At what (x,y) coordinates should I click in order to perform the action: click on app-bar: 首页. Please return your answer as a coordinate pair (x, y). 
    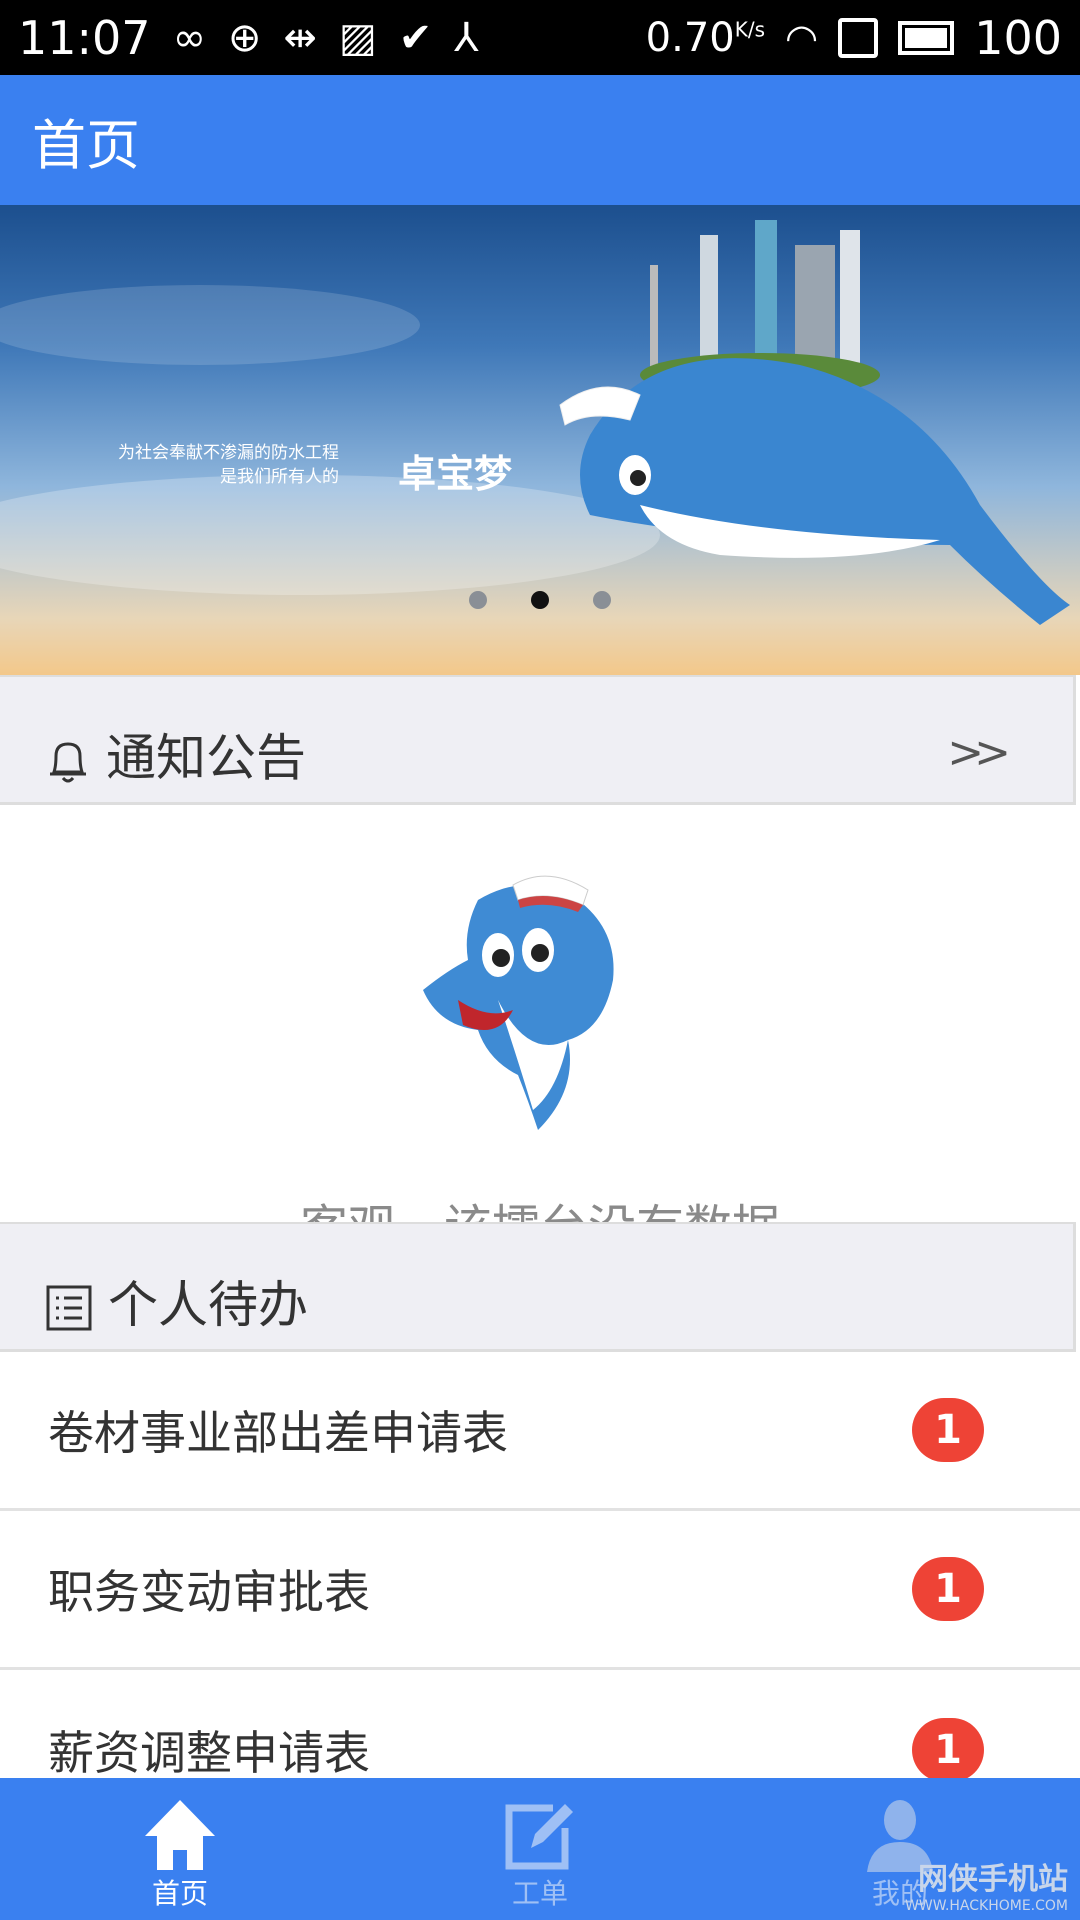
    Looking at the image, I should click on (540, 140).